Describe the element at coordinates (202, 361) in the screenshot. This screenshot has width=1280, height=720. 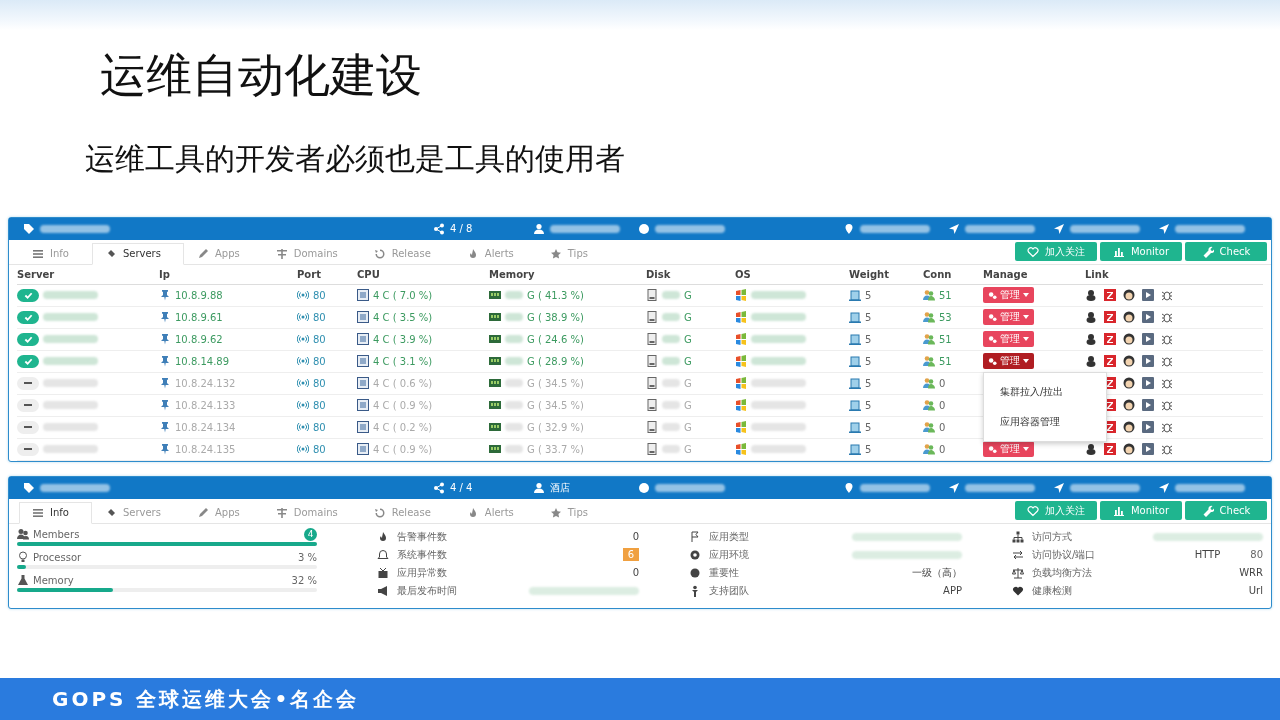
I see `ip-address: 10.8.14.89` at that location.